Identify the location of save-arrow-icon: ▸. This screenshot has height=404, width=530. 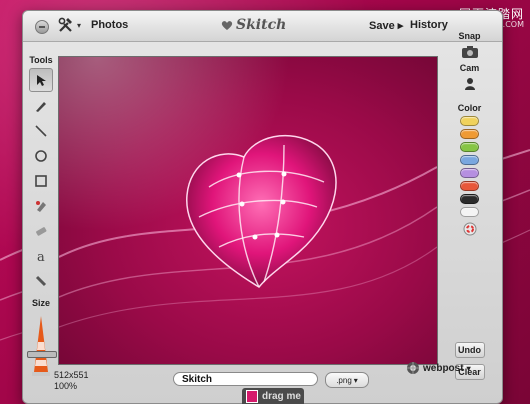
(400, 26).